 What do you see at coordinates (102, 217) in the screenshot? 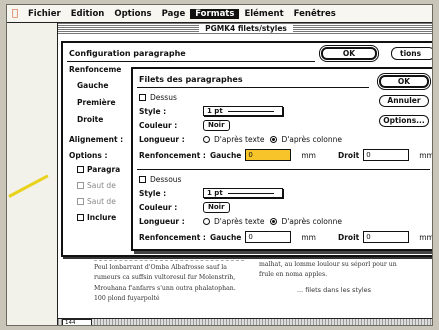
I see `inclure-checkbox-label: Inclure` at bounding box center [102, 217].